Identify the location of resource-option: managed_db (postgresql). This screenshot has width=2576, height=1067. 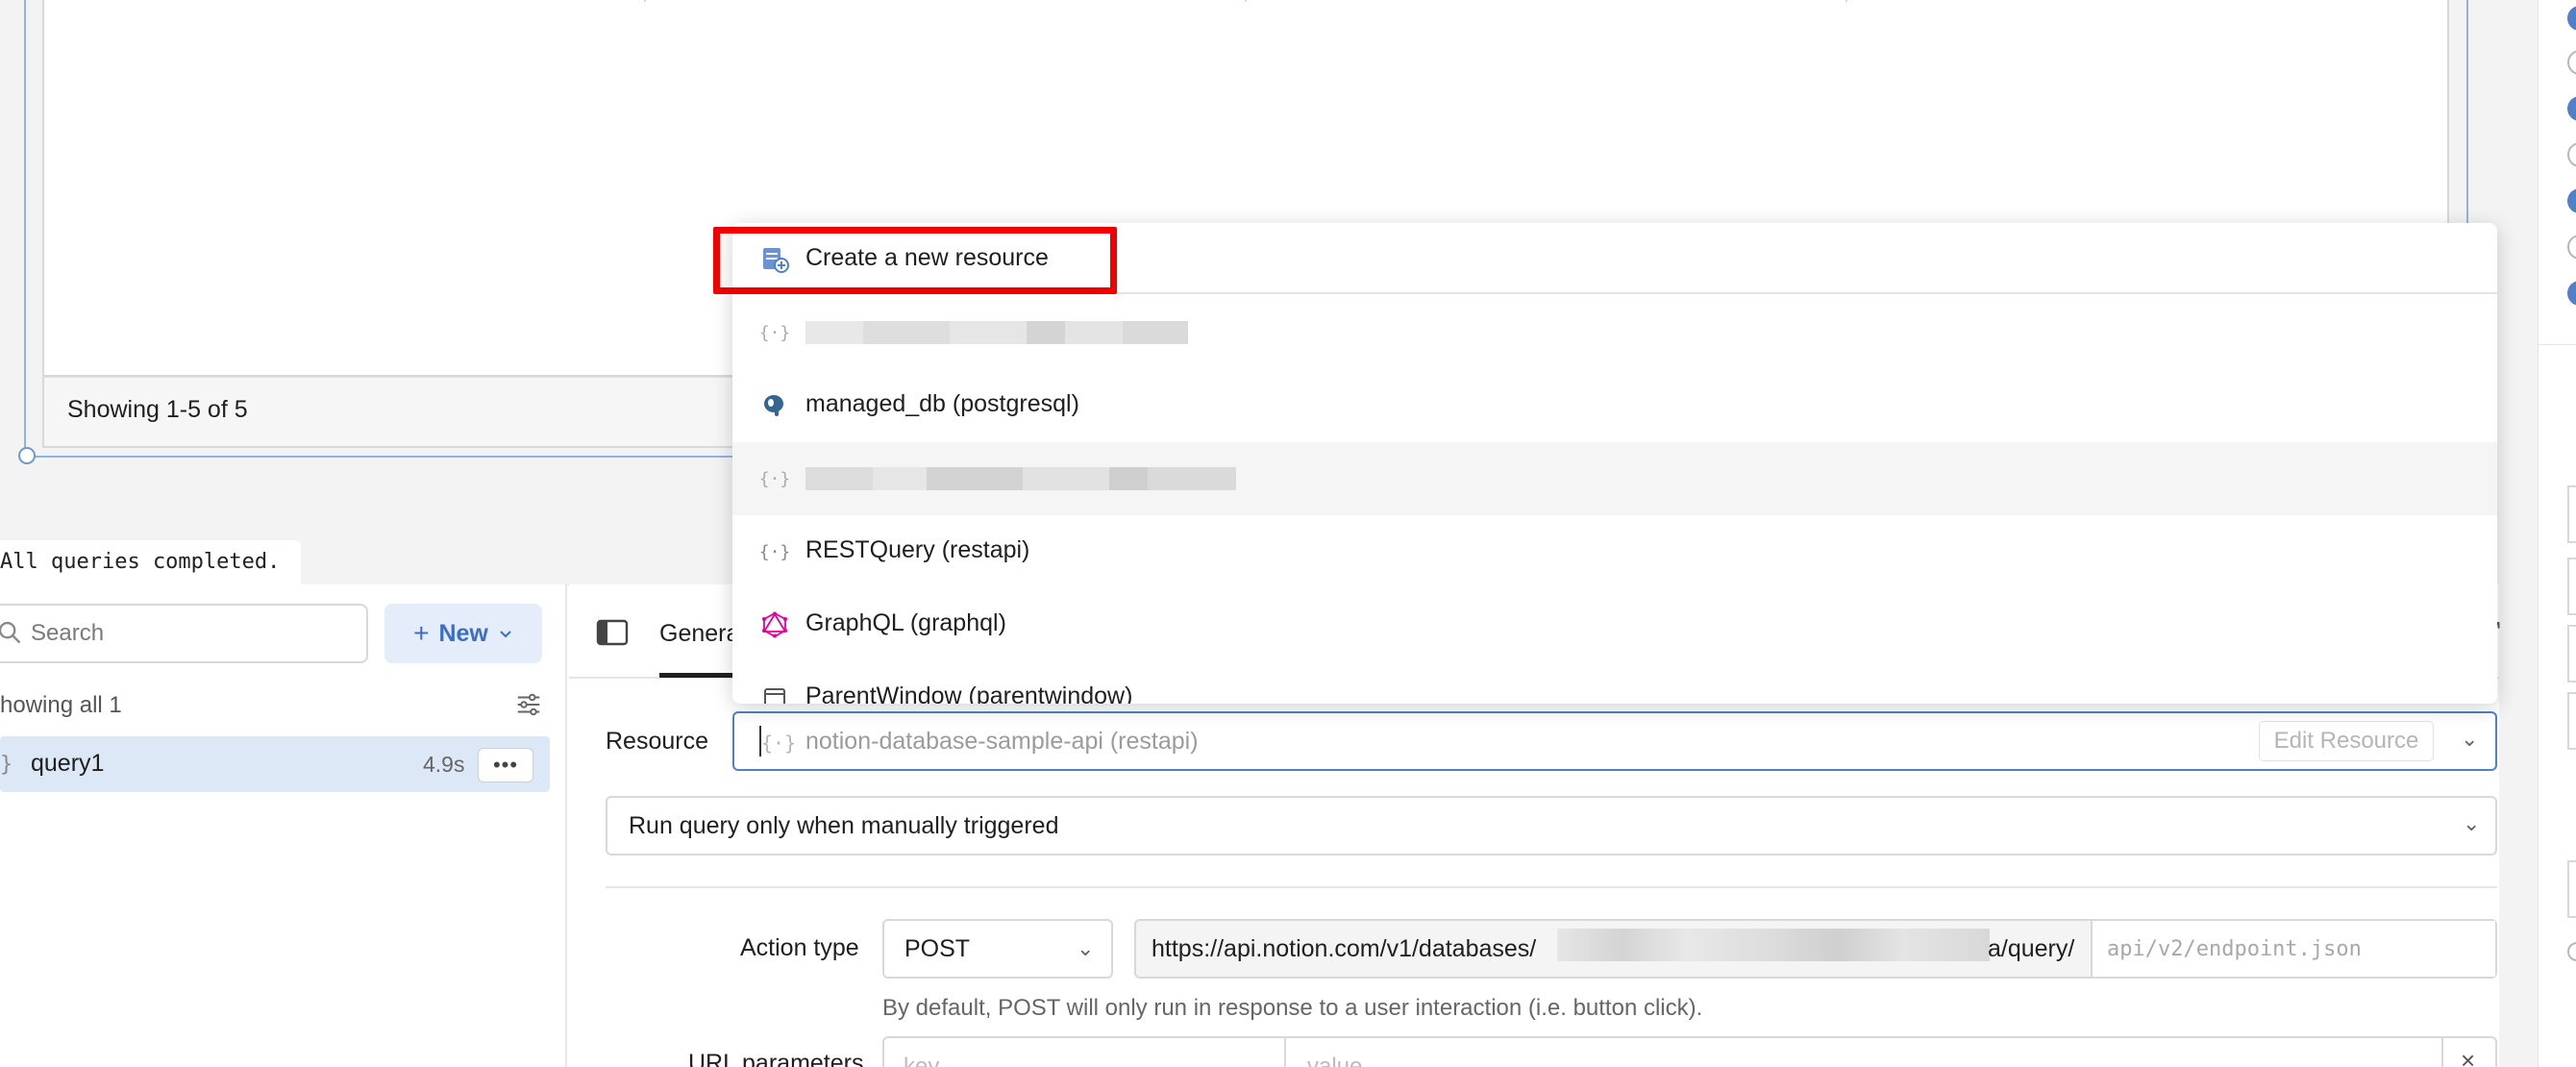
(1614, 405).